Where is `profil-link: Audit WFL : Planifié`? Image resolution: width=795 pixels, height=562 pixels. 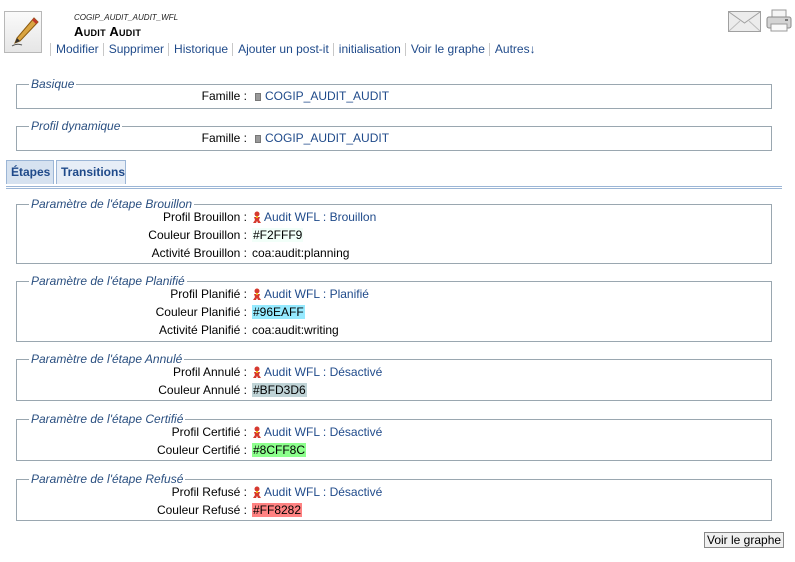 profil-link: Audit WFL : Planifié is located at coordinates (316, 294).